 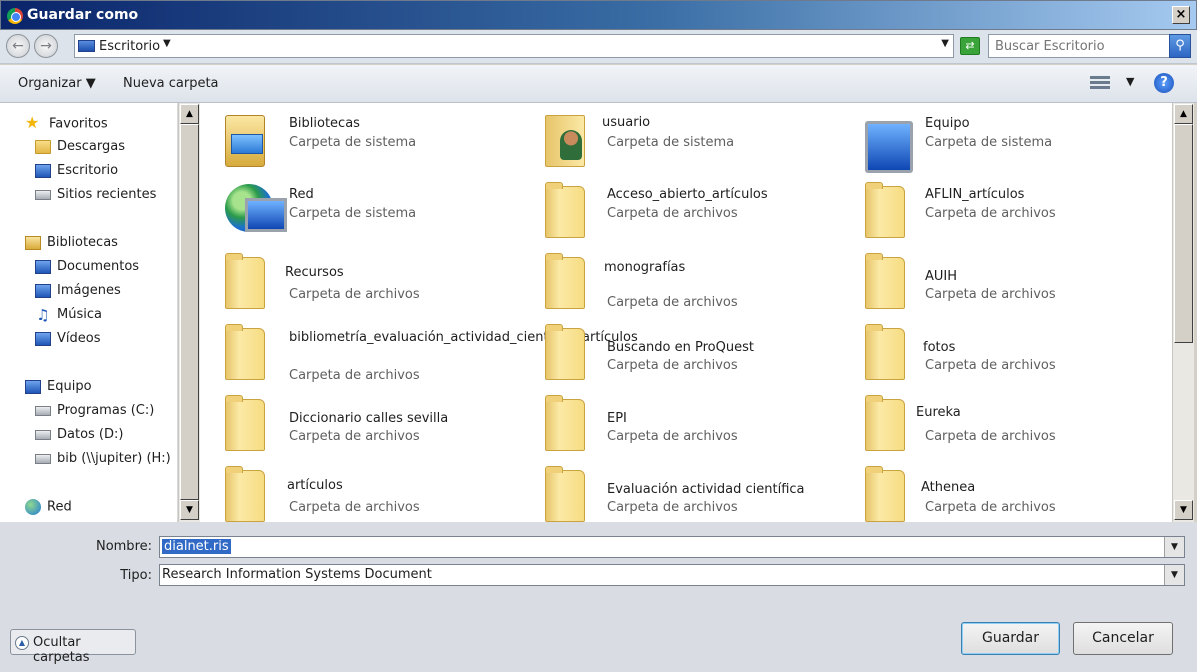 I want to click on sidebar-item-network: Red, so click(x=48, y=509).